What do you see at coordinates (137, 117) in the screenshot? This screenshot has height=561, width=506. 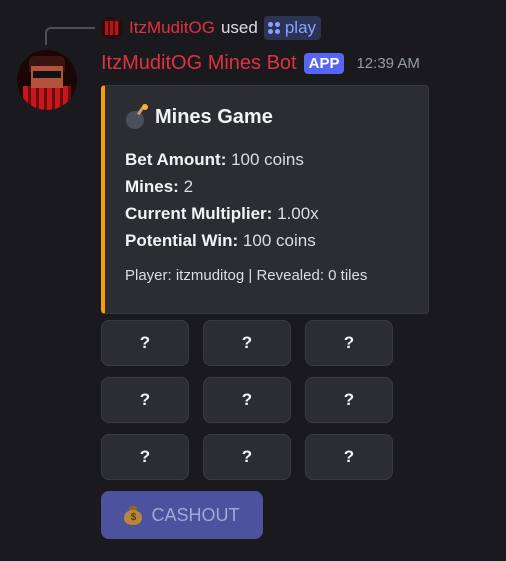 I see `bomb-icon` at bounding box center [137, 117].